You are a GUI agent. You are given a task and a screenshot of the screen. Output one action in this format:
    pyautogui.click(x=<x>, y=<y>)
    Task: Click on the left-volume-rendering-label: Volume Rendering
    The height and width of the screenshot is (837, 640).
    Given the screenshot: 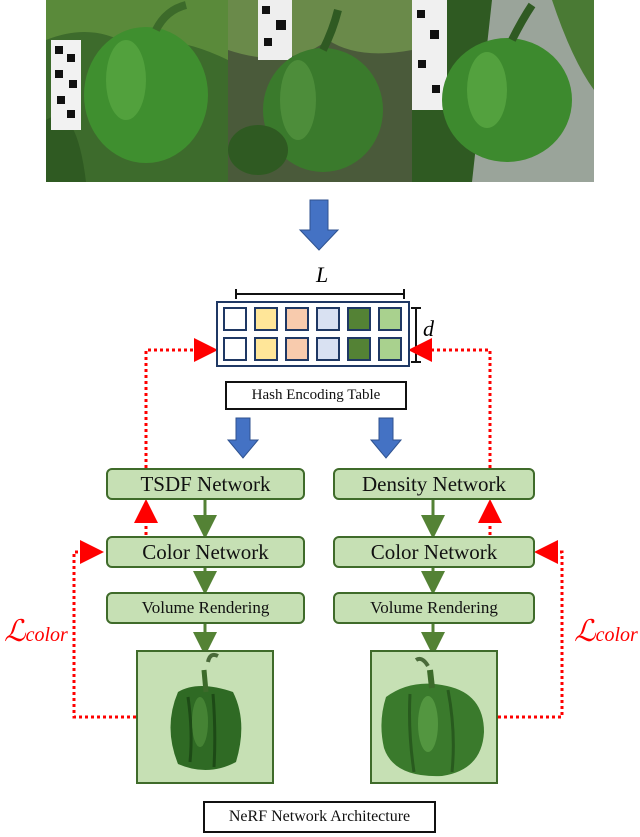 What is the action you would take?
    pyautogui.click(x=205, y=607)
    